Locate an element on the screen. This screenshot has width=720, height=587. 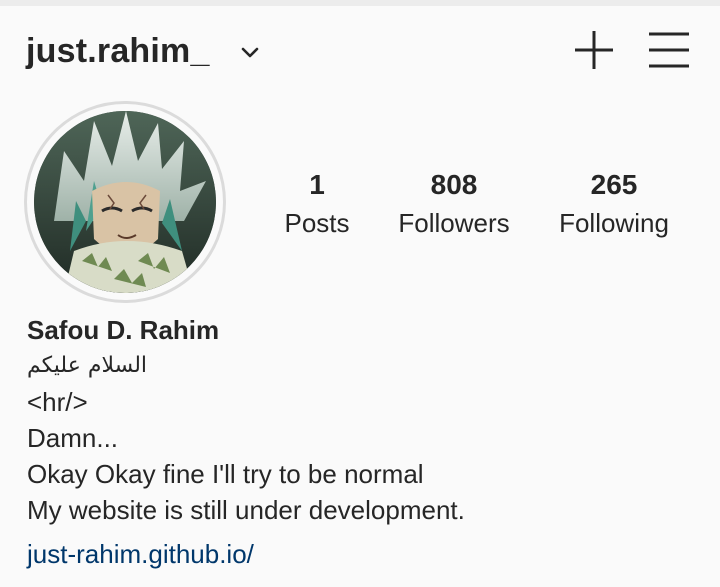
followers-count: 808 Followers is located at coordinates (454, 204).